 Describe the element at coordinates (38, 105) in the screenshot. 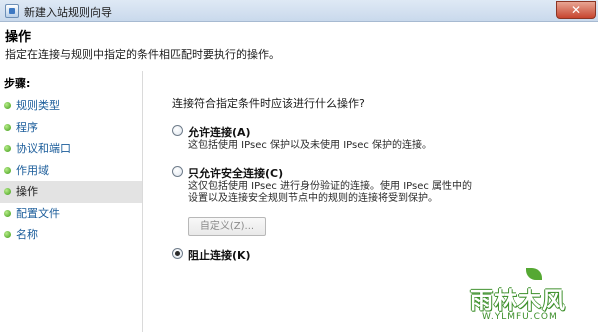

I see `step-label: 规则类型` at that location.